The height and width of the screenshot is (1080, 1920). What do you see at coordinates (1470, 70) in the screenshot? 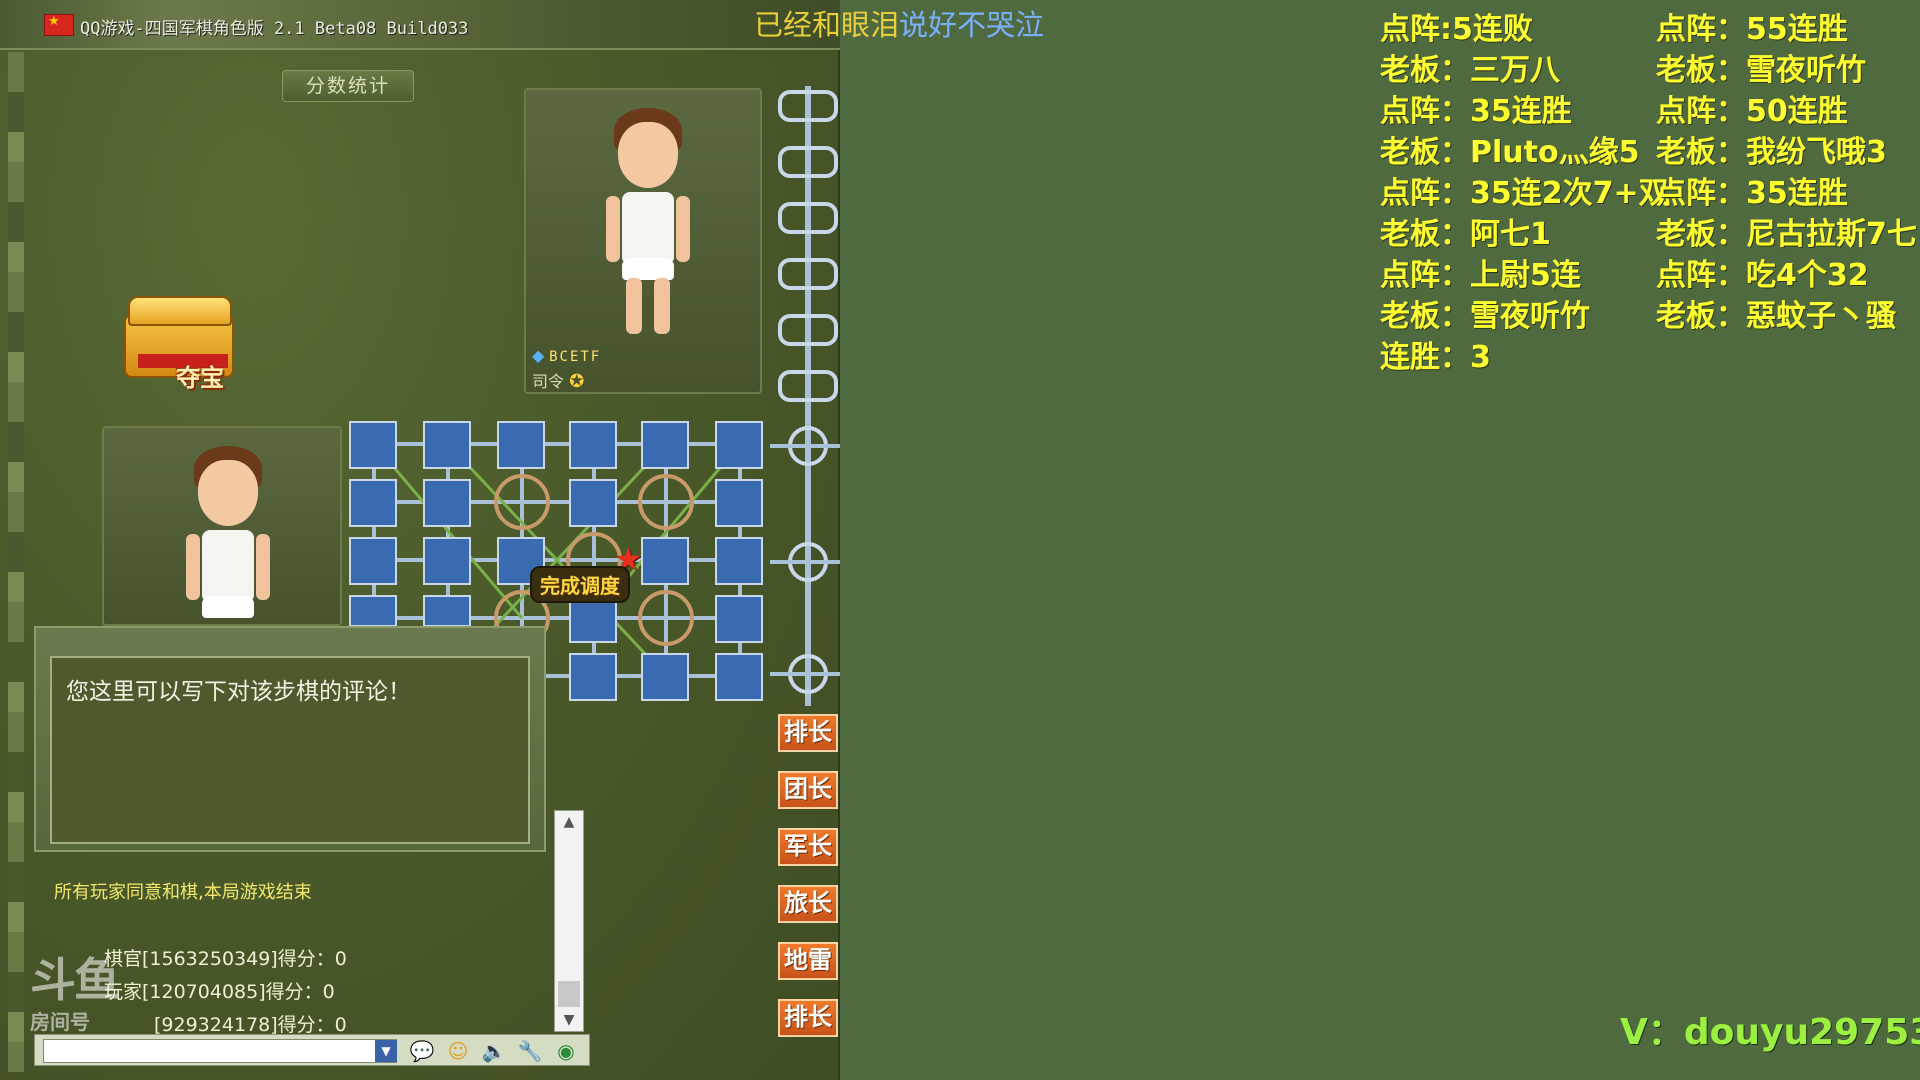
I see `stat-line: 老板：三万八` at bounding box center [1470, 70].